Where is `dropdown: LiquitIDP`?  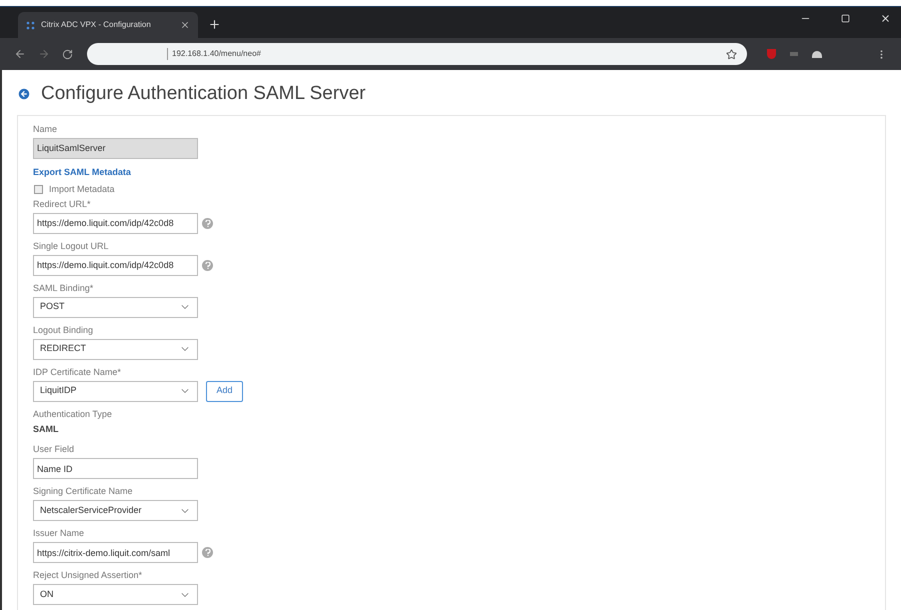 dropdown: LiquitIDP is located at coordinates (115, 391).